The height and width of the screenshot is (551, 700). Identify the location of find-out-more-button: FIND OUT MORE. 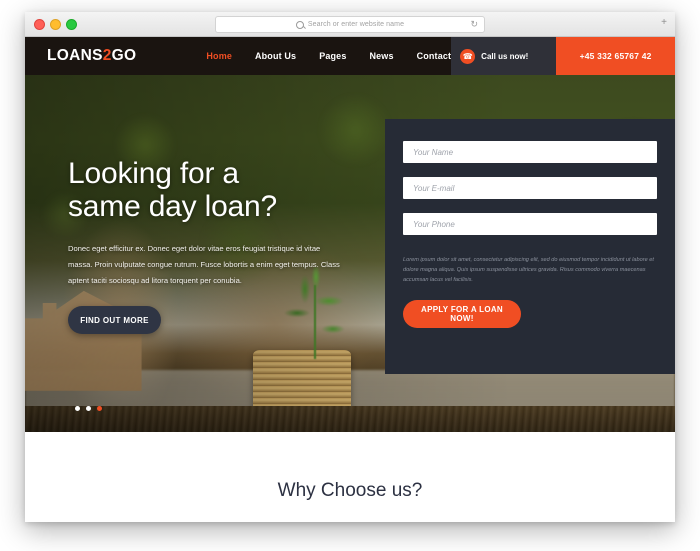
(114, 320).